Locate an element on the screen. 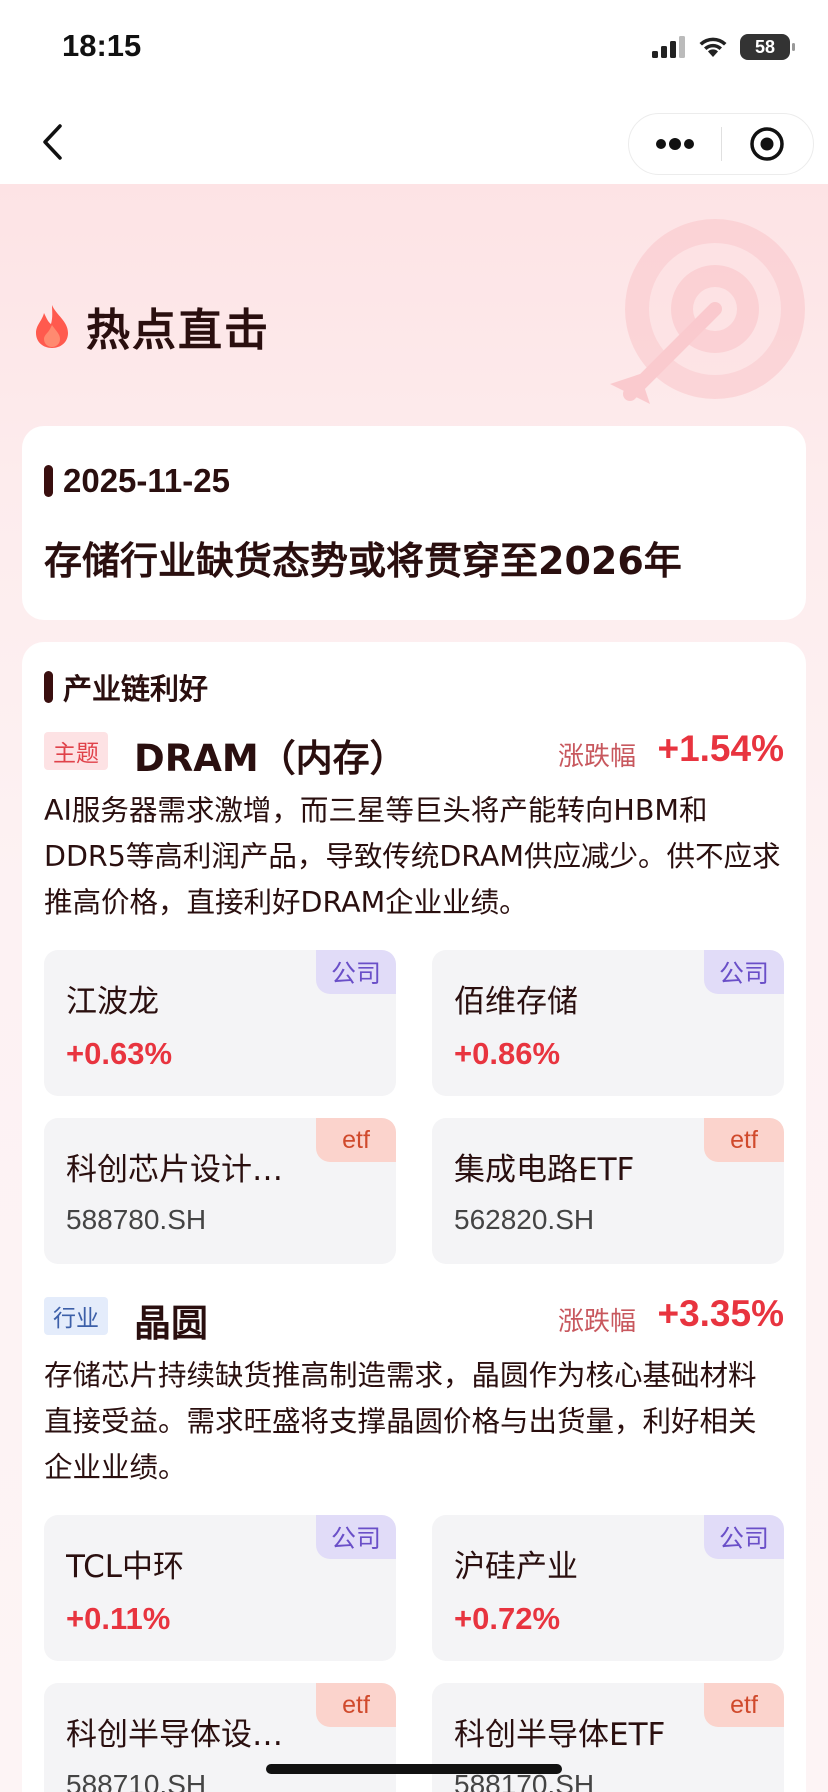 The width and height of the screenshot is (828, 1792). stock-card: 公司 沪硅产业 +0.72% is located at coordinates (608, 1588).